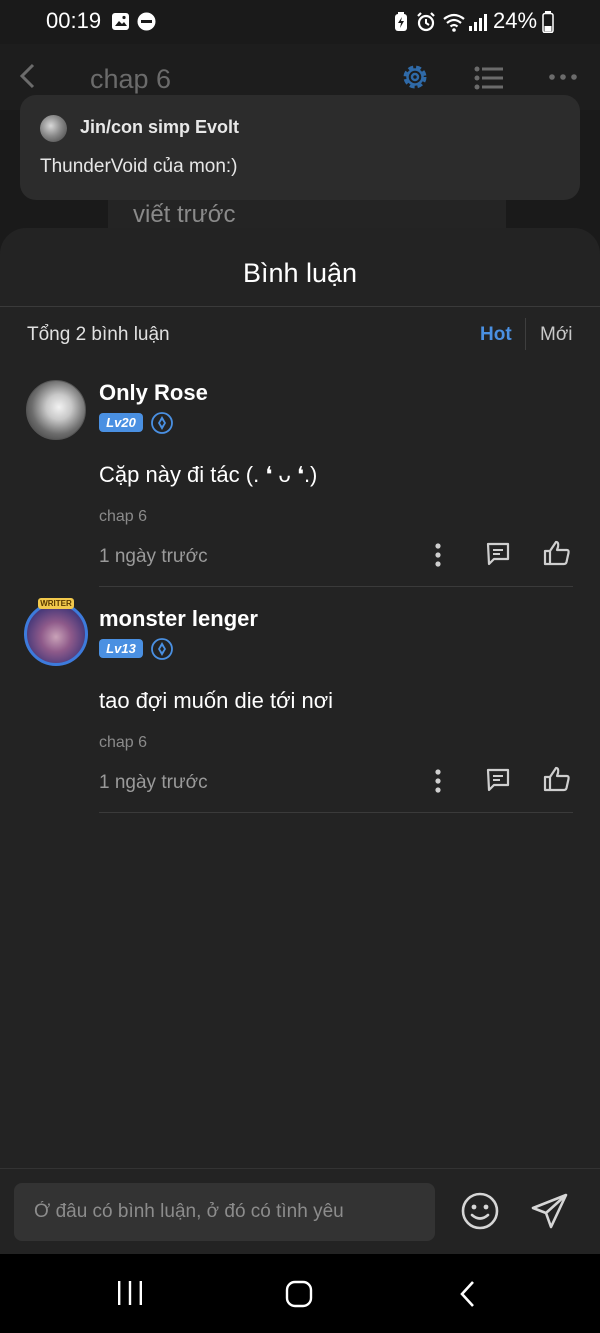 This screenshot has width=600, height=1333. Describe the element at coordinates (489, 78) in the screenshot. I see `chapter-list-icon` at that location.